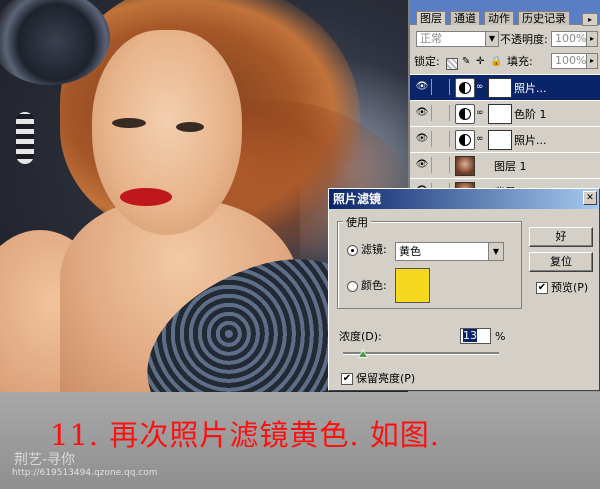  I want to click on blend-row: 正常 ▼ 不透明度: 100% ▸, so click(505, 41).